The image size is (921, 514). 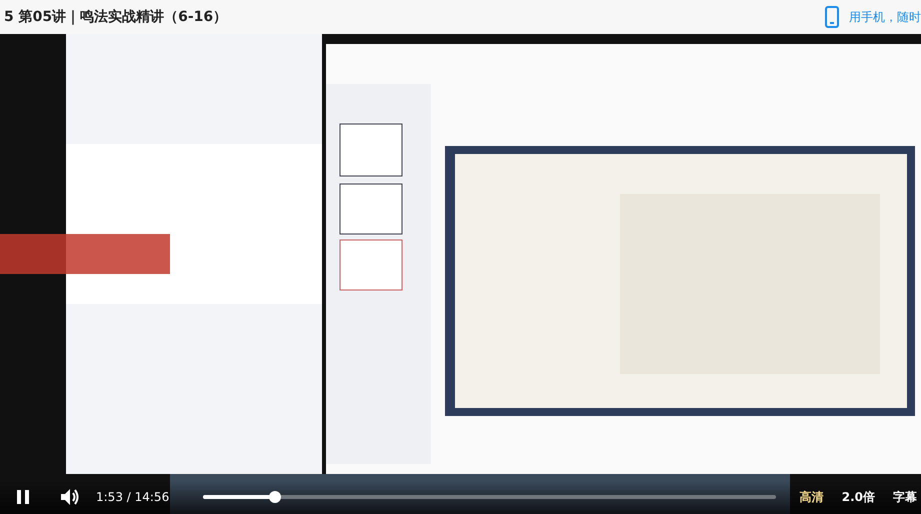 What do you see at coordinates (116, 17) in the screenshot?
I see `video-title: 5 第05讲｜鸣法实战精讲（6-16）` at bounding box center [116, 17].